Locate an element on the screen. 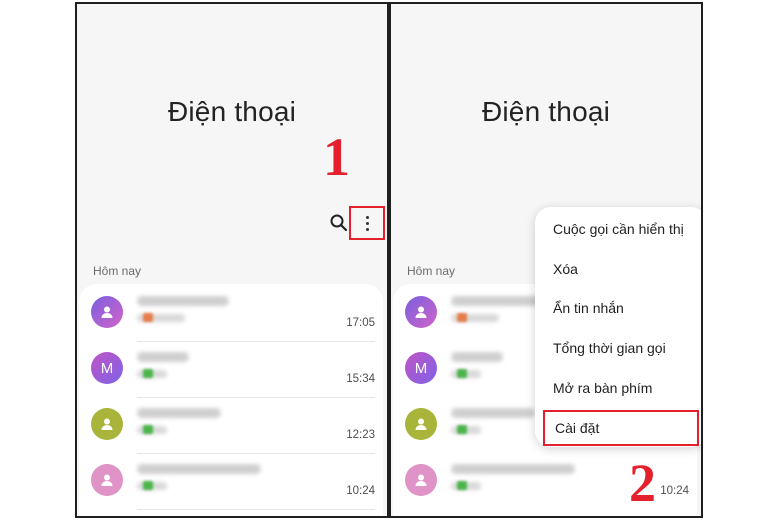 Image resolution: width=780 pixels, height=520 pixels. call-log-row: 12:23 is located at coordinates (231, 426).